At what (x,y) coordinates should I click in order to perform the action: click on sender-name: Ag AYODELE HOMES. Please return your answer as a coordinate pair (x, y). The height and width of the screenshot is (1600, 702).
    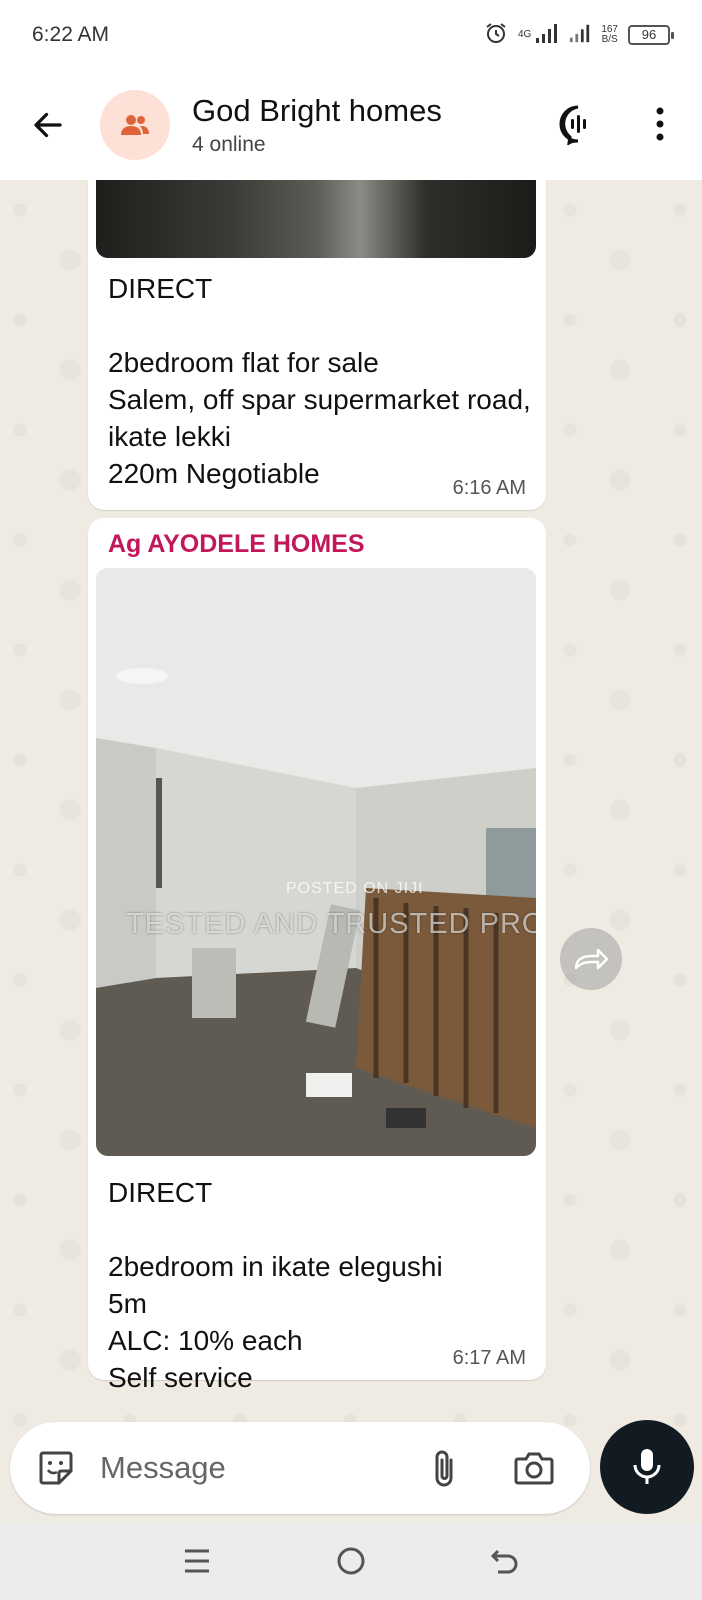
    Looking at the image, I should click on (236, 544).